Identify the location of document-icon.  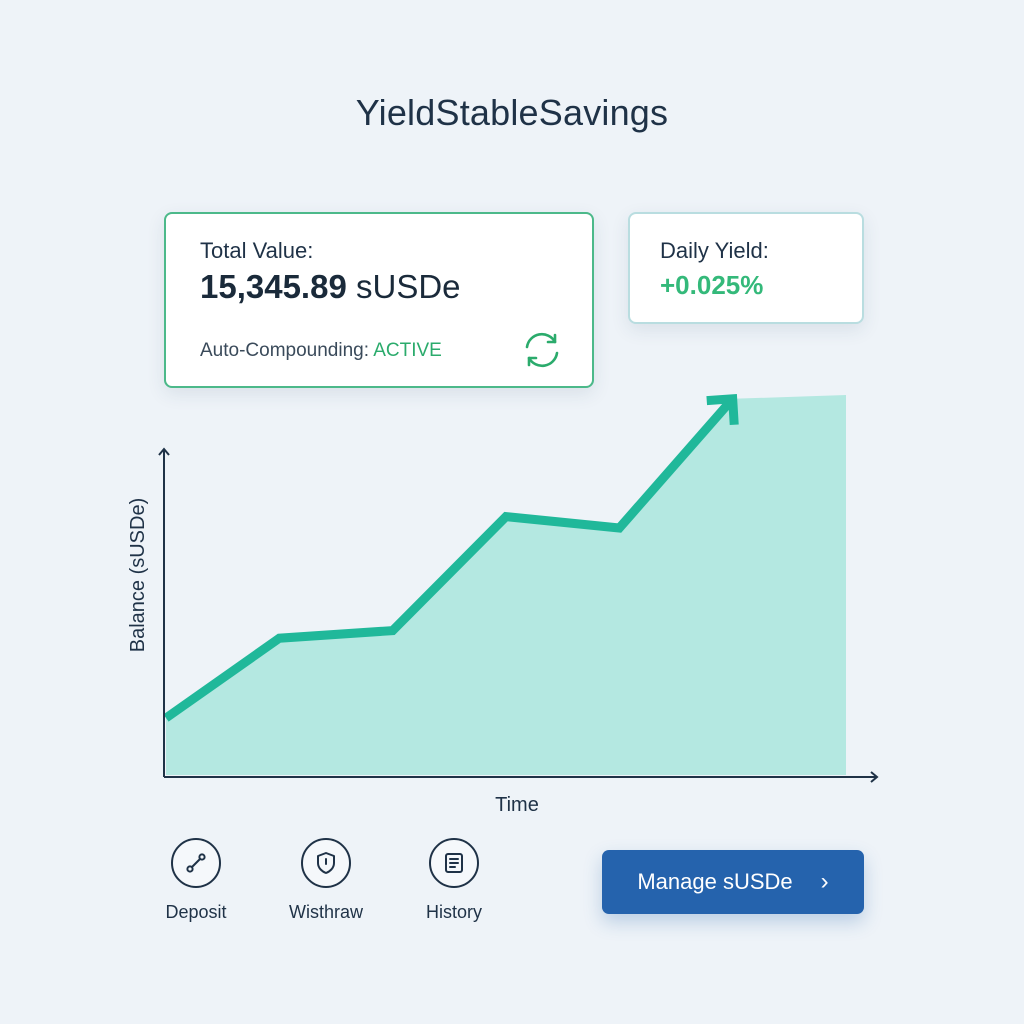
(454, 863).